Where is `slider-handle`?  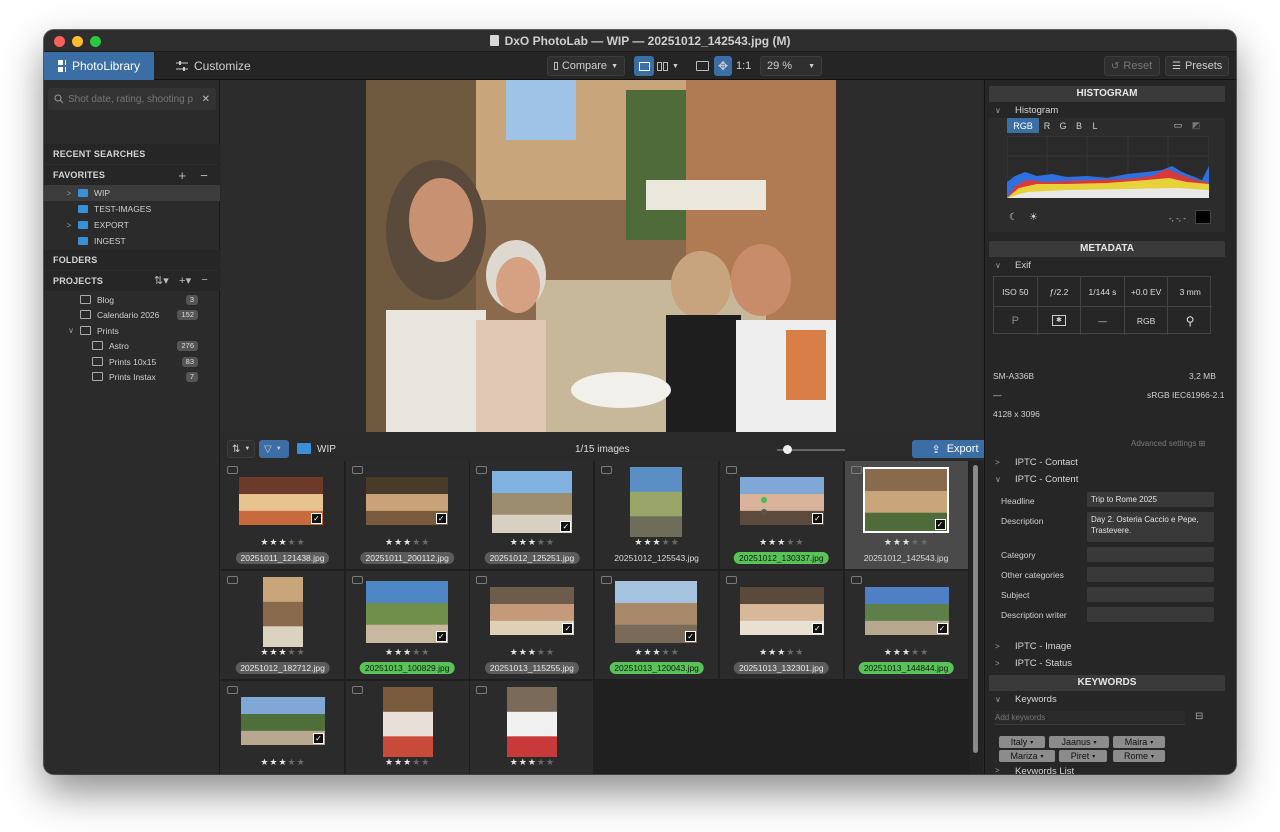 slider-handle is located at coordinates (787, 449).